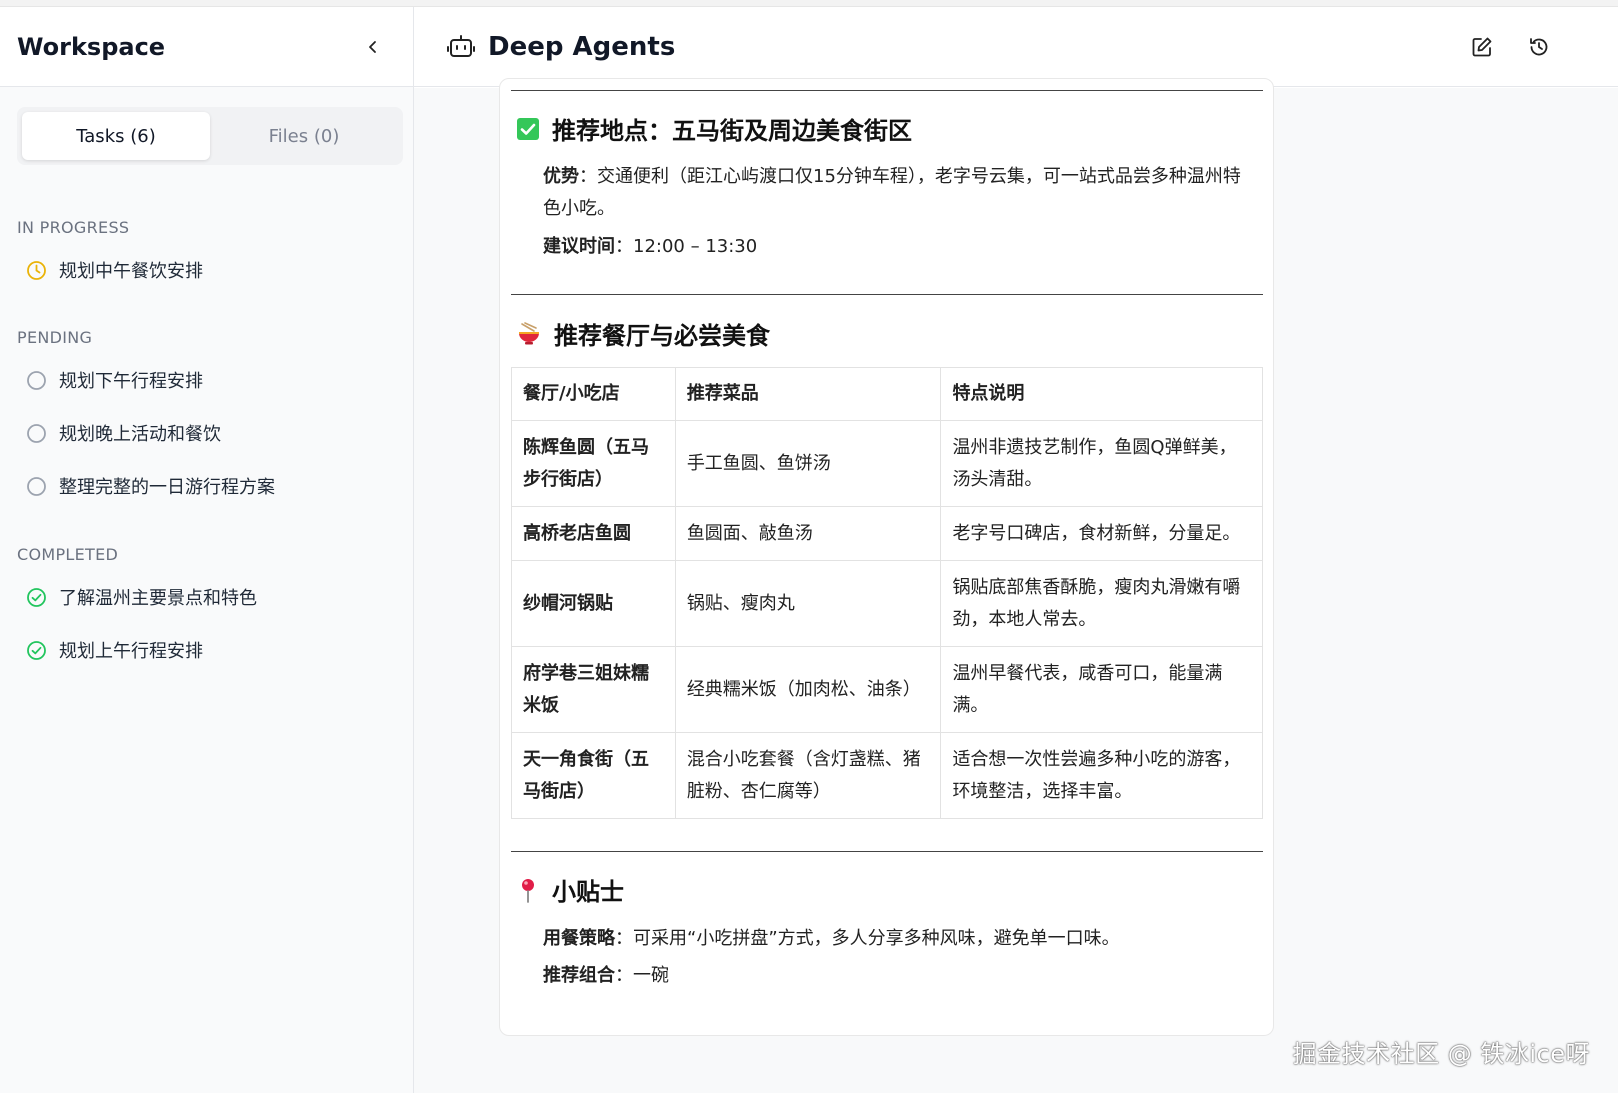 The height and width of the screenshot is (1093, 1618). What do you see at coordinates (1441, 1054) in the screenshot?
I see `watermark: 掘金技术社区 @ 铁冰ice呀` at bounding box center [1441, 1054].